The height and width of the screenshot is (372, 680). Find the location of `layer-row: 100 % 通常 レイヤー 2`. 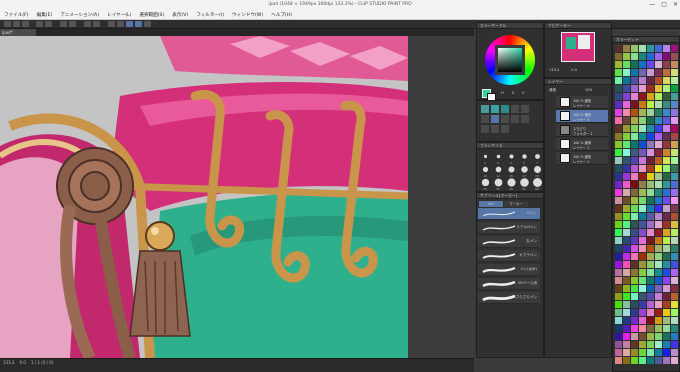

layer-row: 100 % 通常 レイヤー 2 is located at coordinates (582, 144).